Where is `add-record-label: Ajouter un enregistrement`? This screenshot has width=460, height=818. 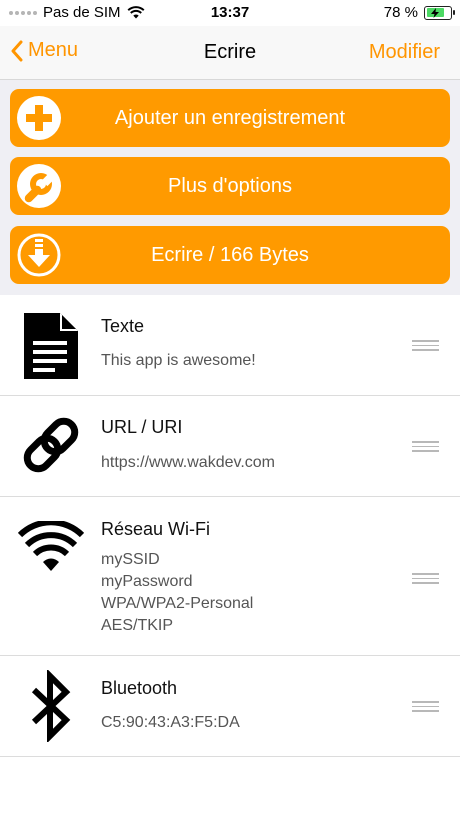 add-record-label: Ajouter un enregistrement is located at coordinates (230, 118).